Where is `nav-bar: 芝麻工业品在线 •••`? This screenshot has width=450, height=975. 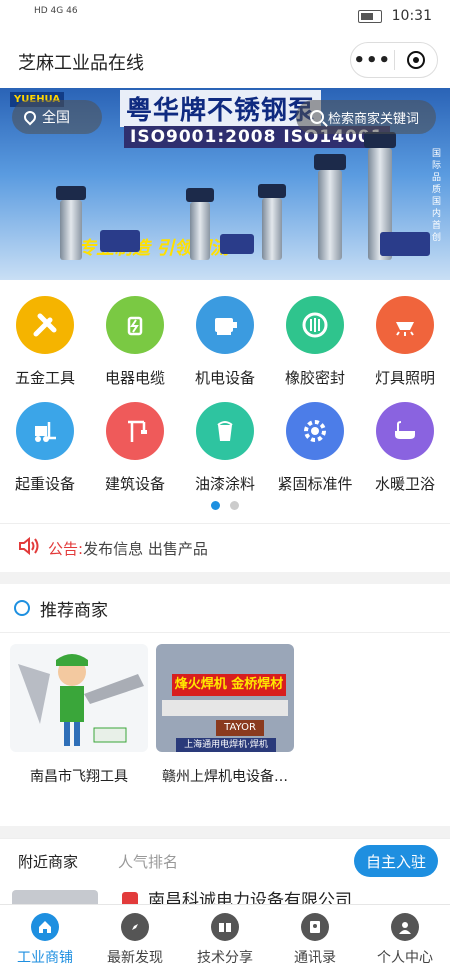
nav-bar: 芝麻工业品在线 ••• is located at coordinates (225, 61).